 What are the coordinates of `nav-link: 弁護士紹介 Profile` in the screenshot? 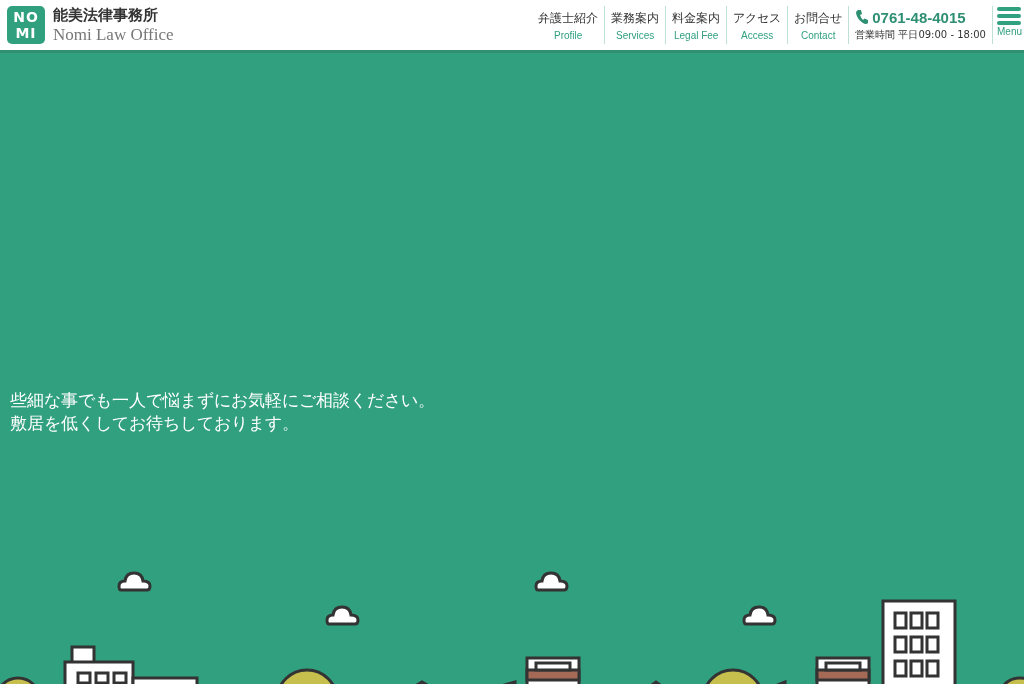 It's located at (569, 25).